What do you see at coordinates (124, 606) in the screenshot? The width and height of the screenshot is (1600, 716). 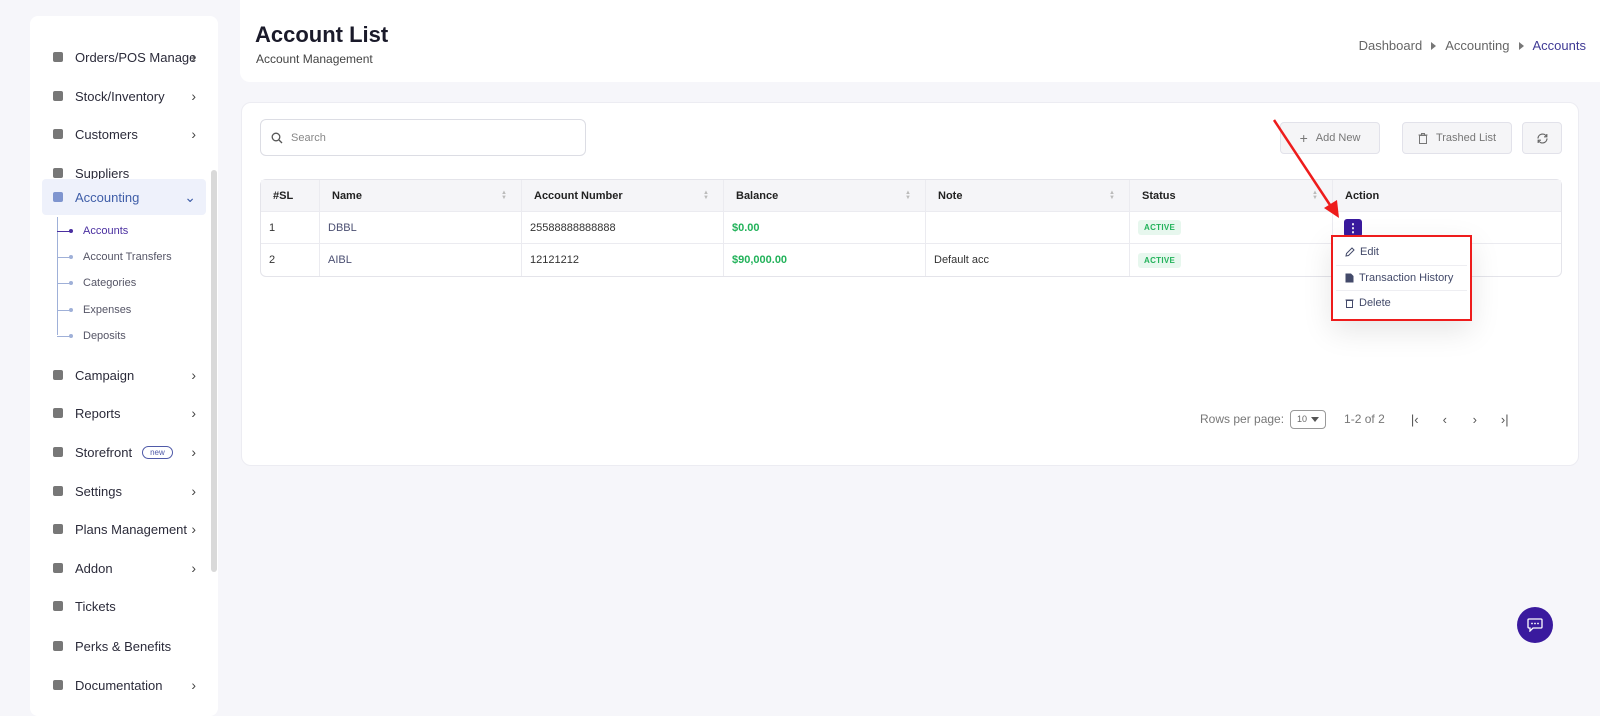 I see `sidebar-item-tickets: Tickets` at bounding box center [124, 606].